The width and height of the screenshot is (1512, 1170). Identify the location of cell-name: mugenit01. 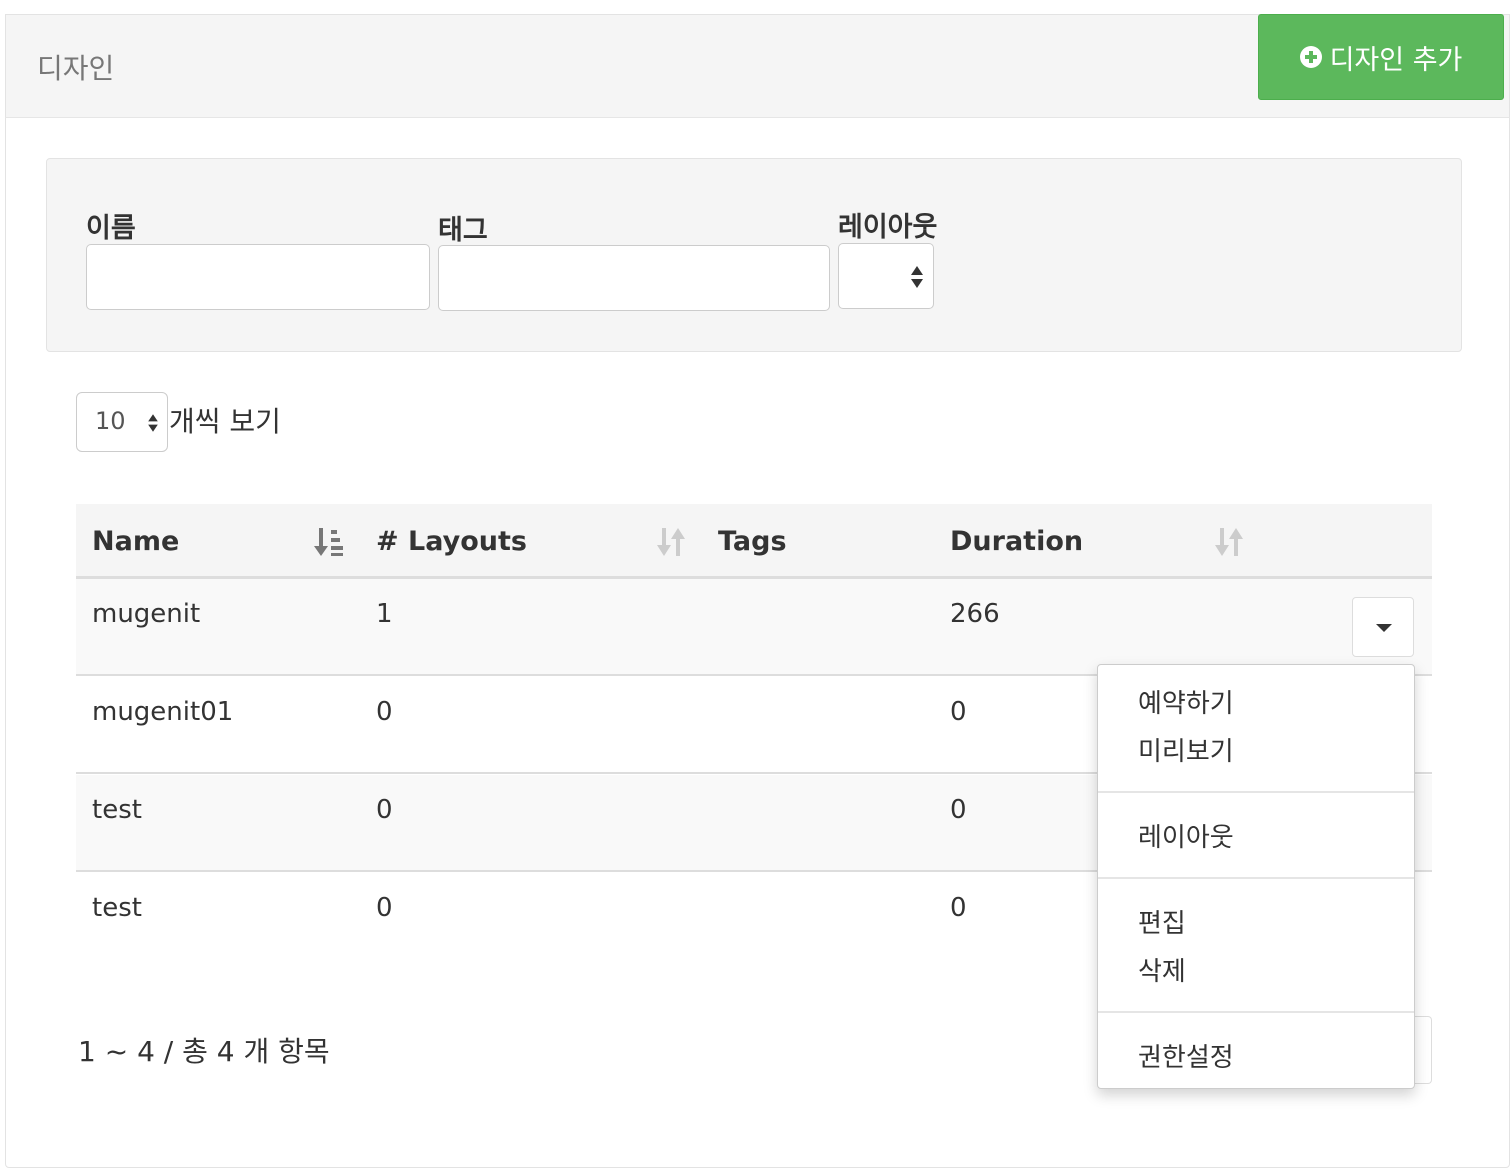
(163, 712).